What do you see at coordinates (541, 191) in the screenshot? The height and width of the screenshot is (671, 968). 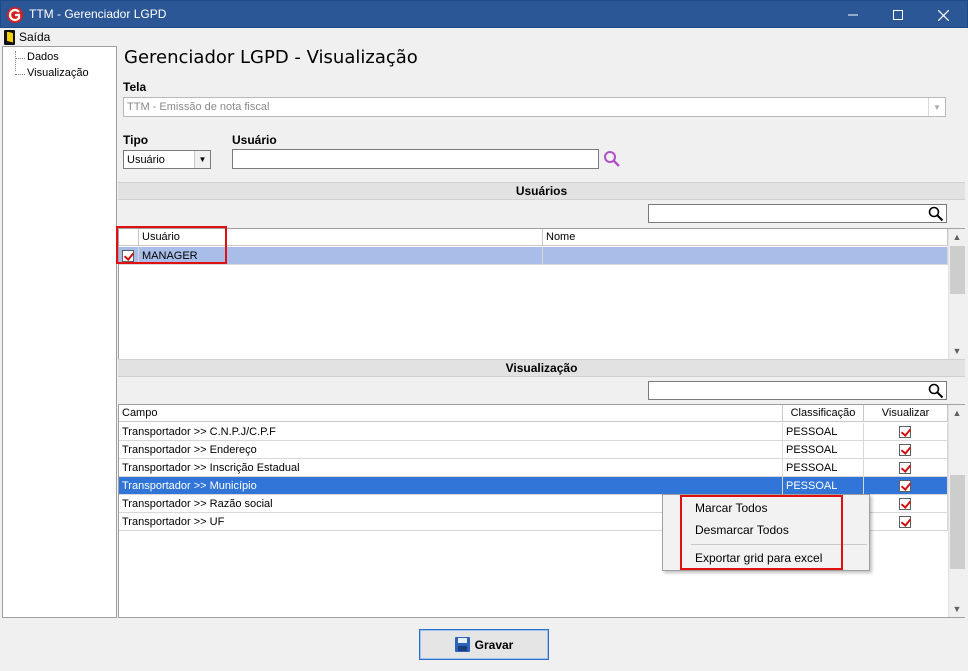 I see `usuarios-section-header: Usuários` at bounding box center [541, 191].